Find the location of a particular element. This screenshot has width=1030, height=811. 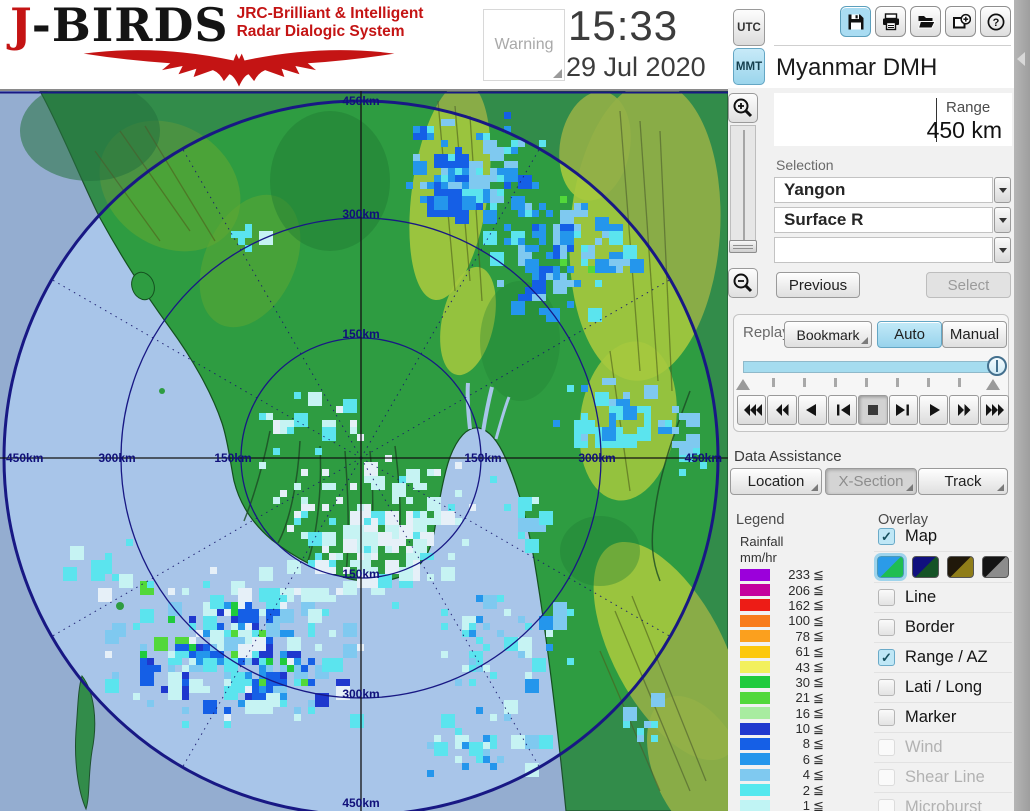

rewind-icon is located at coordinates (782, 410).